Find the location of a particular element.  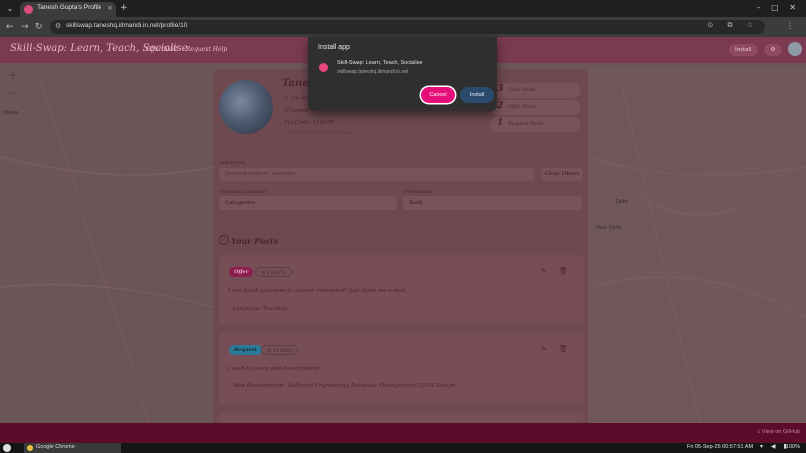

profile-pincode: Pin Code: 110078 is located at coordinates (309, 123).